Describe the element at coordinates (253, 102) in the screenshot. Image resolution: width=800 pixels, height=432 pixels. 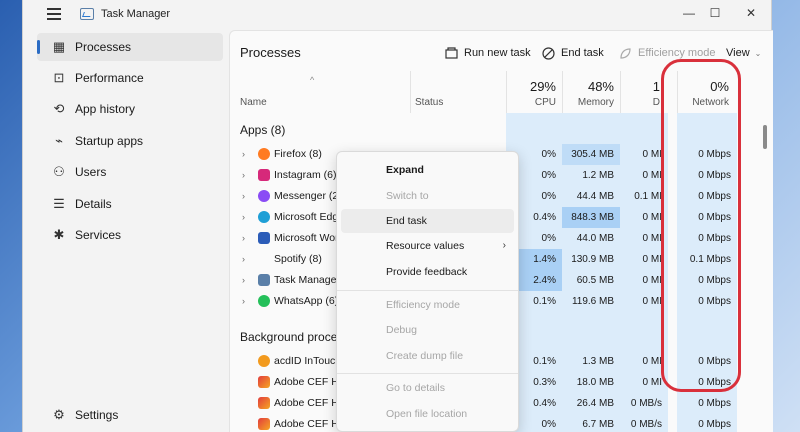
I see `column-header-name: Name` at that location.